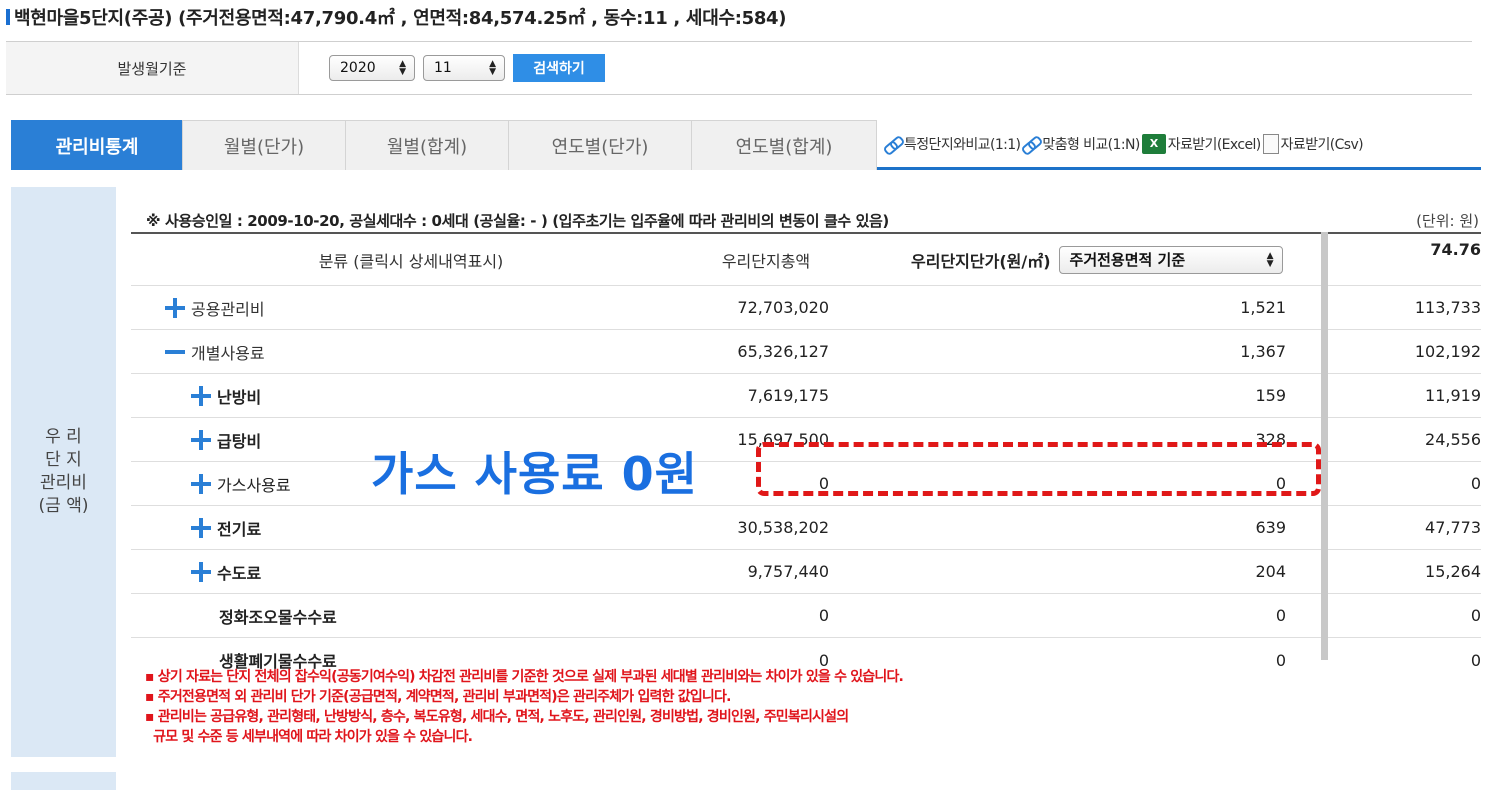 This screenshot has height=790, width=1496. I want to click on side-label-line: 우 리, so click(63, 437).